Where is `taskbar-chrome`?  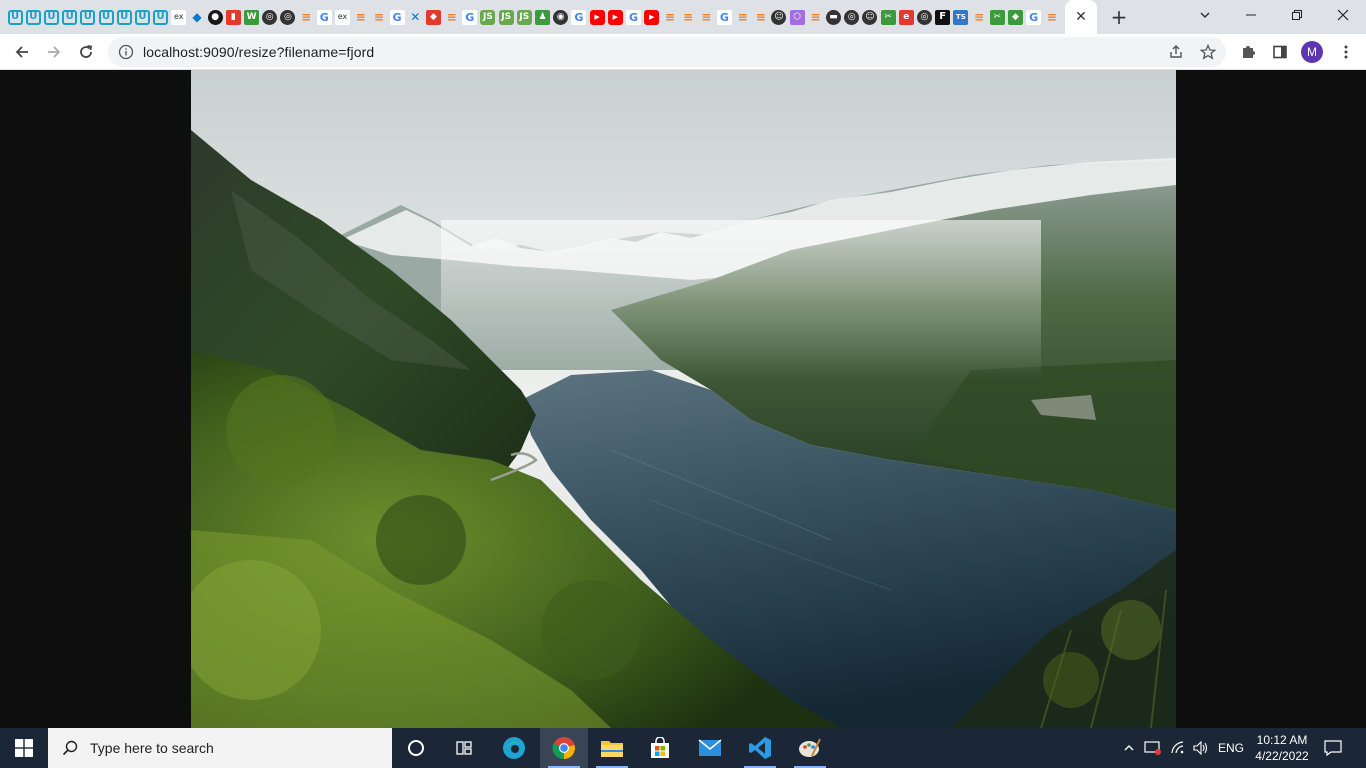
taskbar-chrome is located at coordinates (564, 748).